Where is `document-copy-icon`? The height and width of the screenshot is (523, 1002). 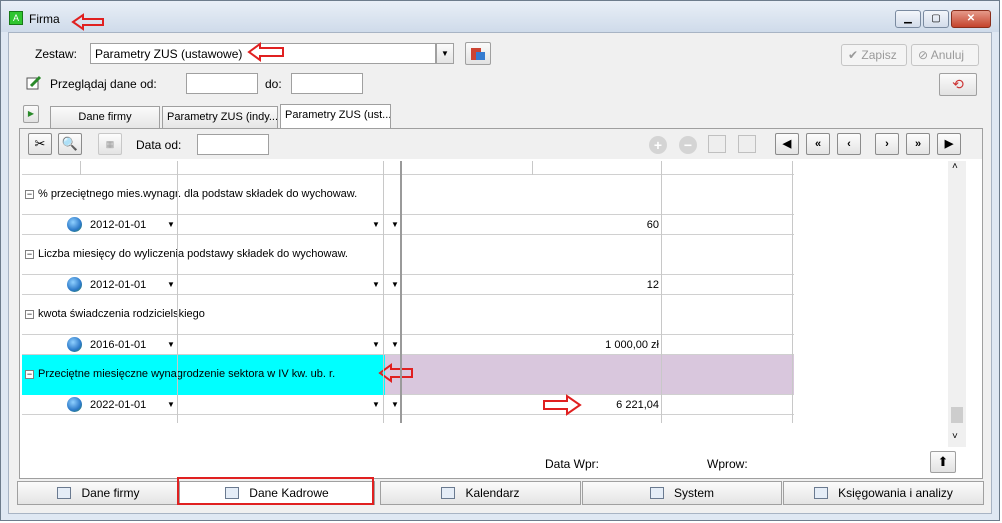 document-copy-icon is located at coordinates (747, 144).